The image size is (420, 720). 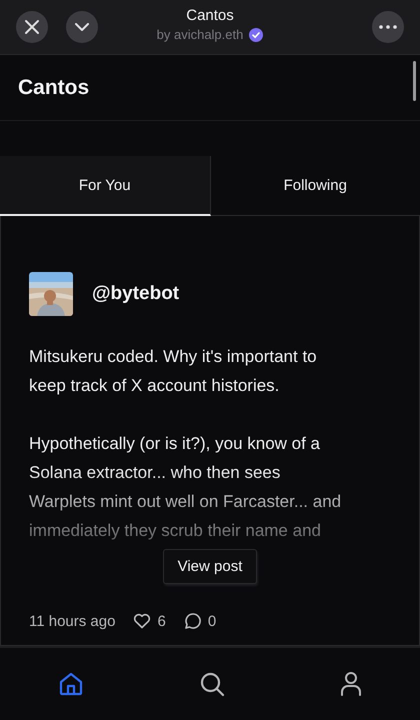 I want to click on view-post-button: View post, so click(x=210, y=566).